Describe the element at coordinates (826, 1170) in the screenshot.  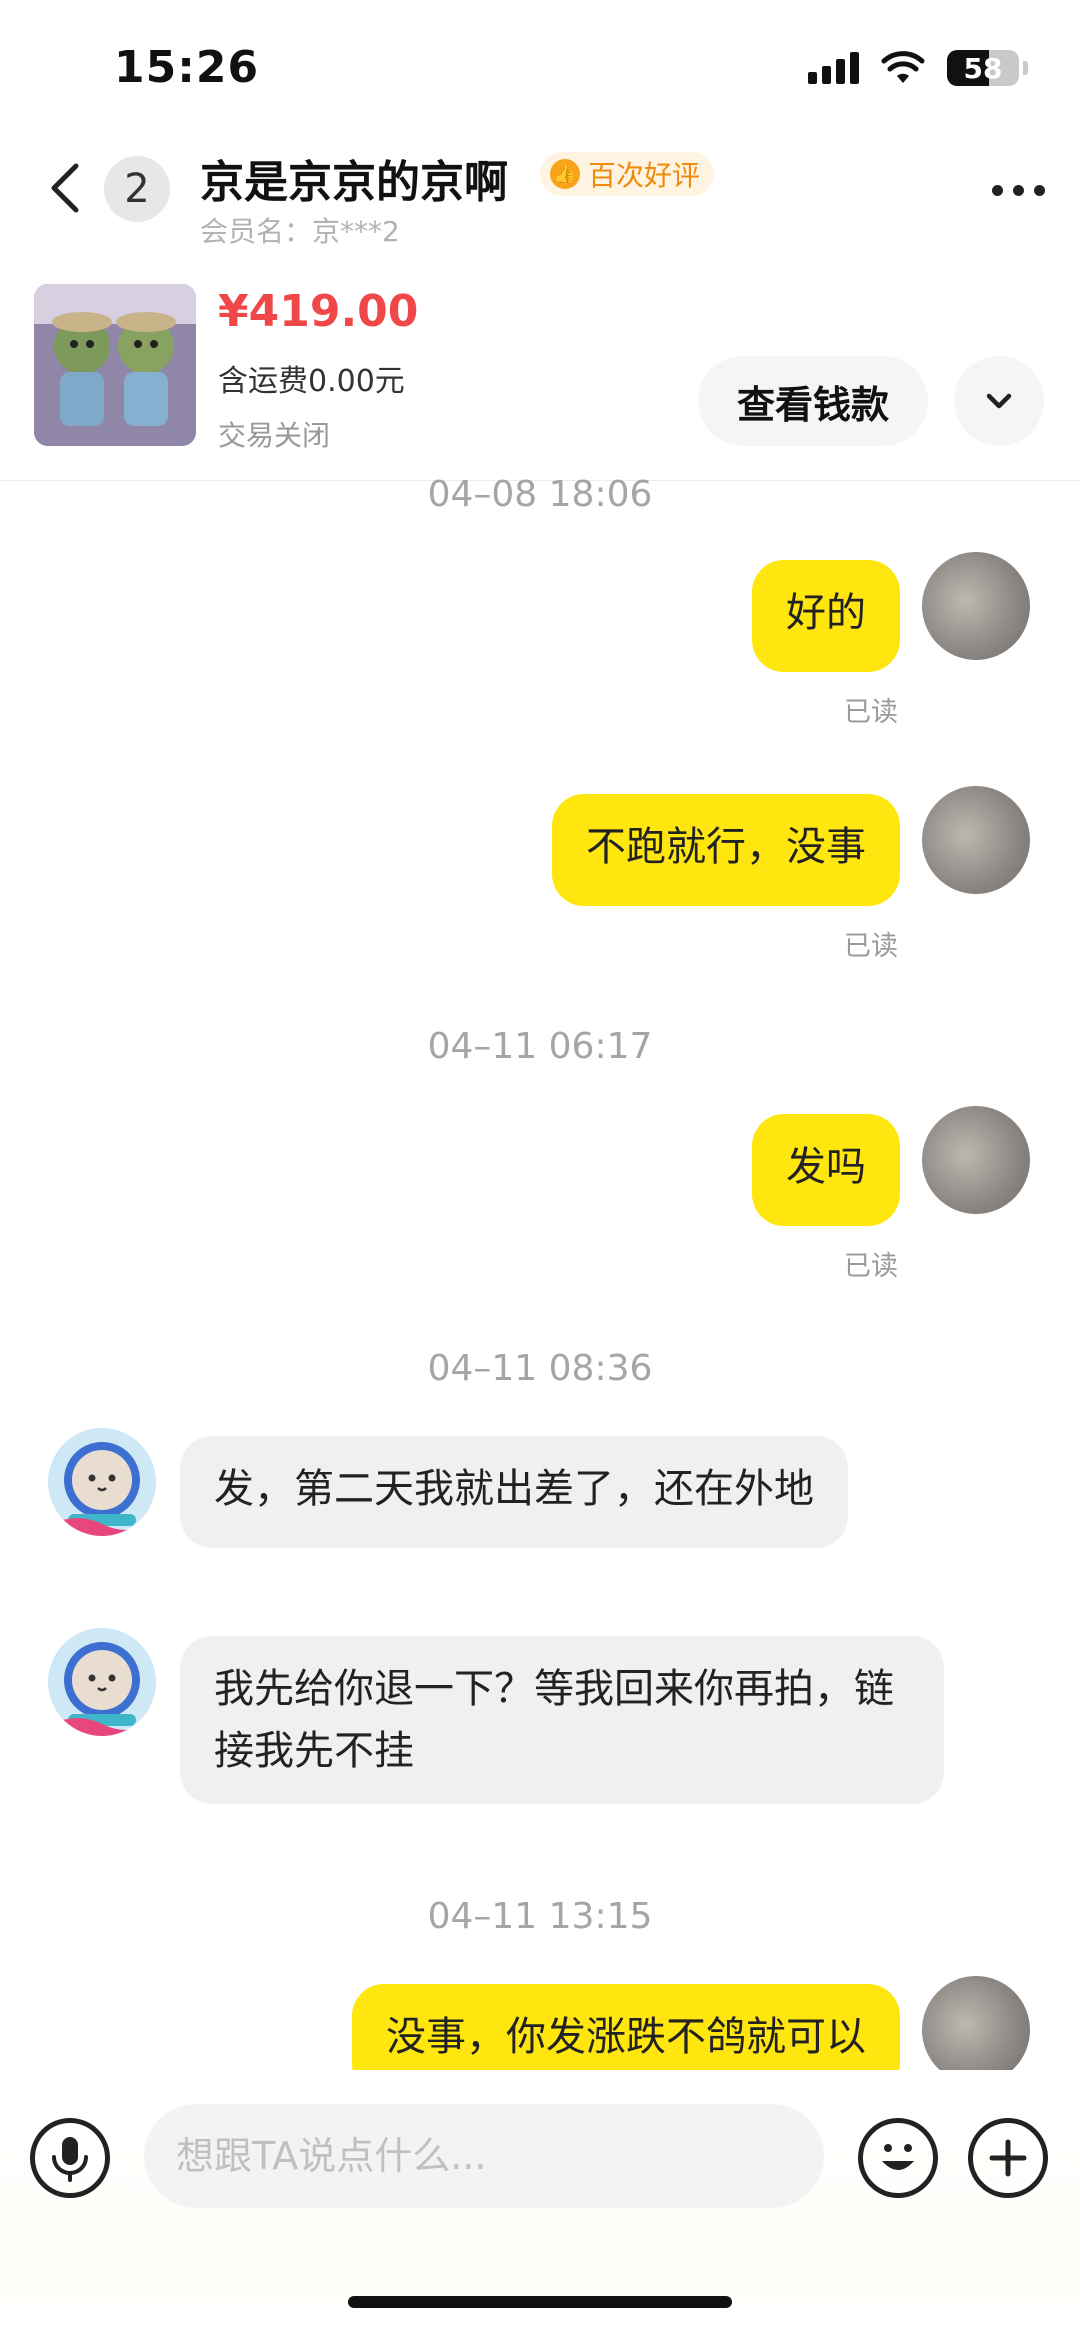
I see `message-bubble-mine: 发吗` at that location.